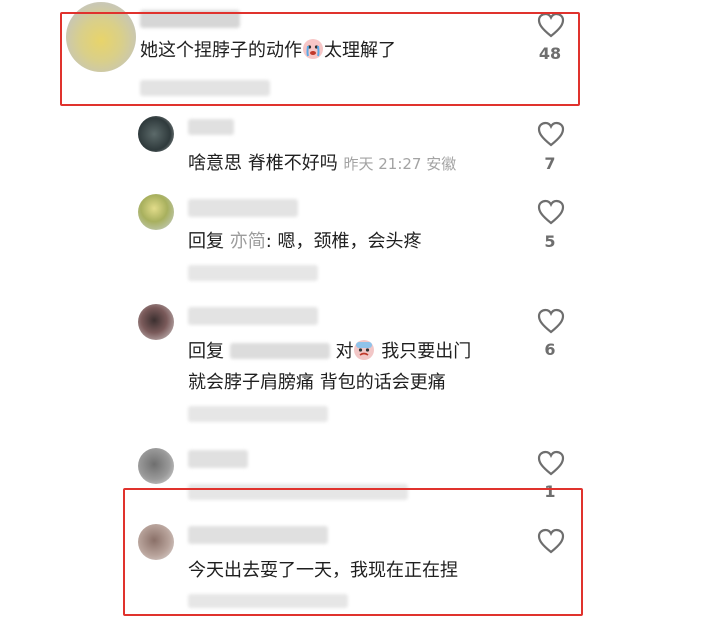 The image size is (717, 618). What do you see at coordinates (423, 351) in the screenshot?
I see `comment-text-part: 我只要出门` at bounding box center [423, 351].